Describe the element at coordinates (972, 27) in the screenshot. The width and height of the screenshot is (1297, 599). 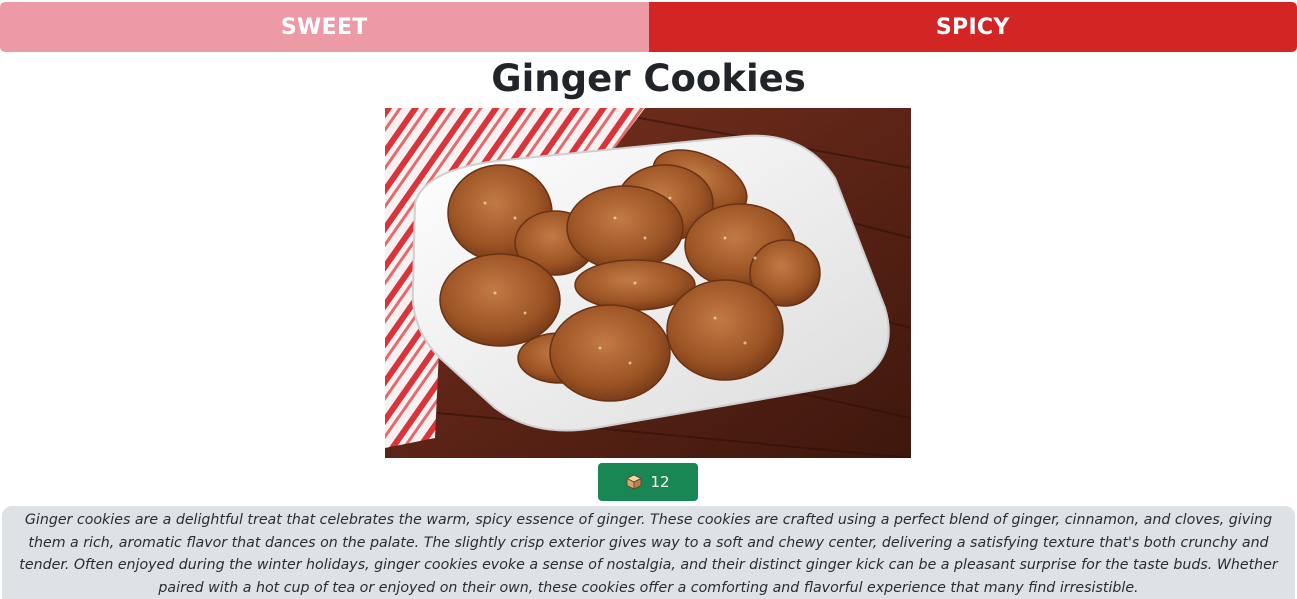
I see `tab-spicy: SPICY` at that location.